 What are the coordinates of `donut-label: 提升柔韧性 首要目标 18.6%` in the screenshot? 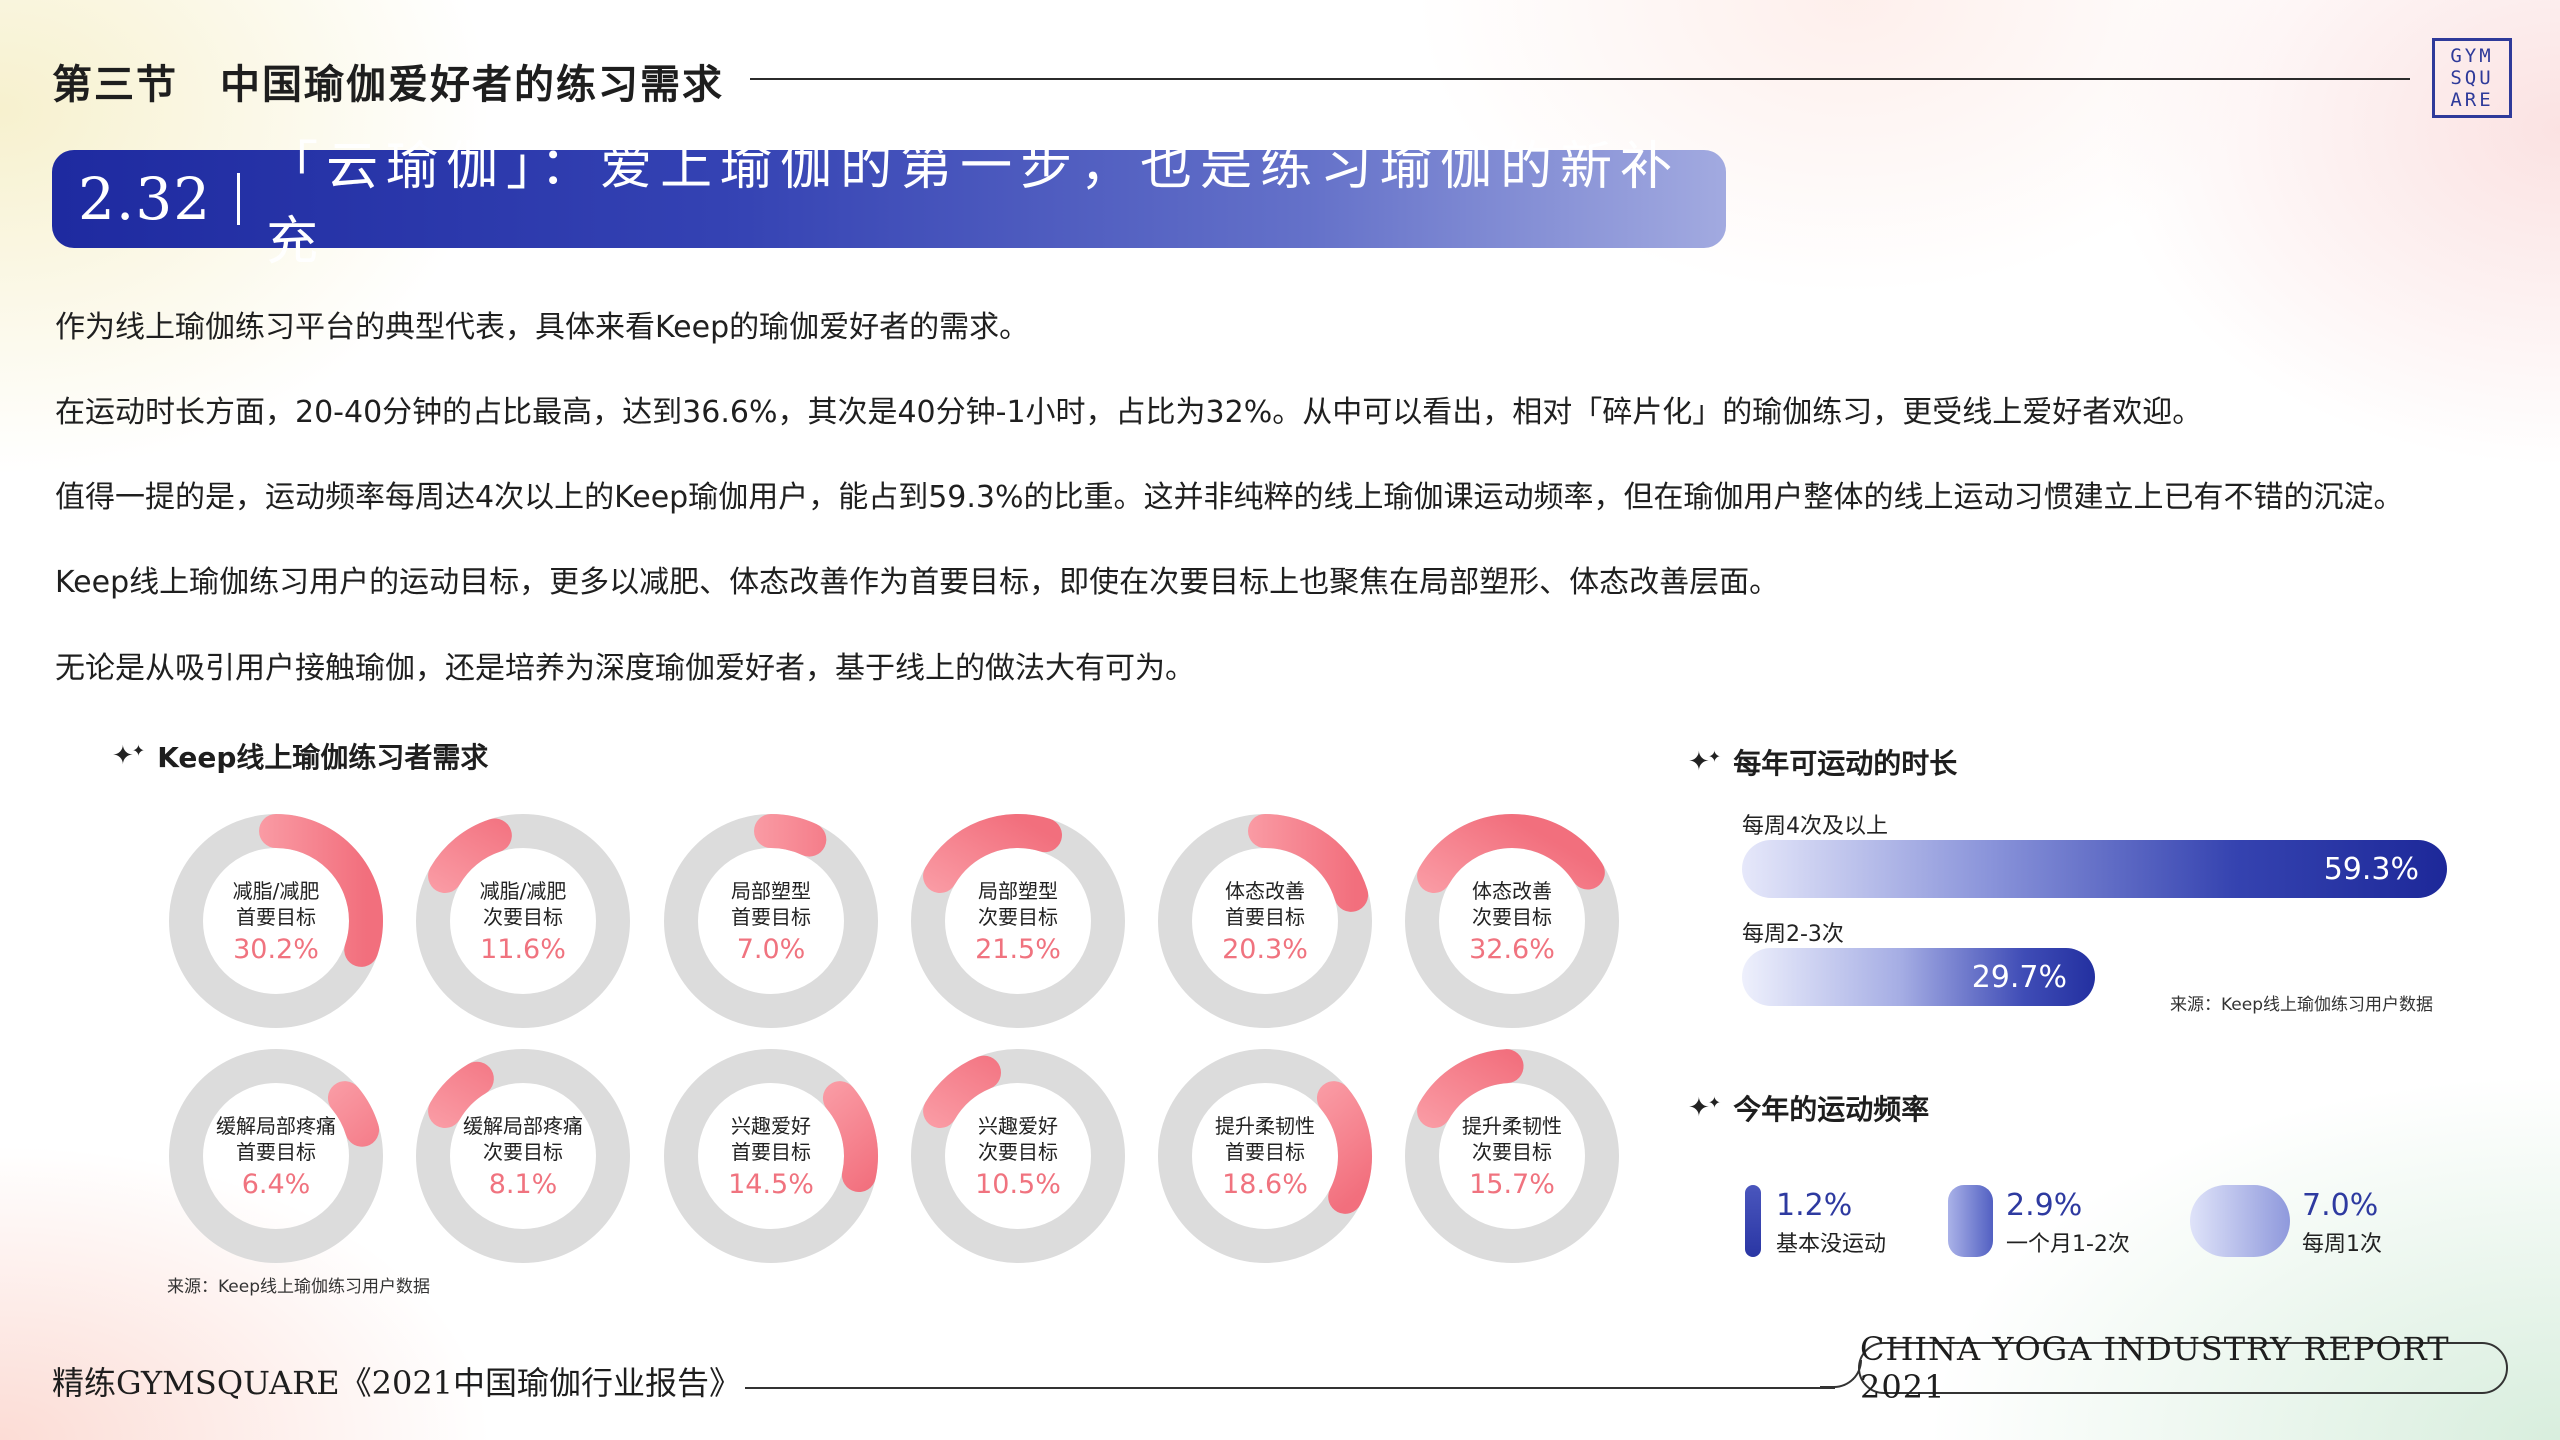 It's located at (1265, 1156).